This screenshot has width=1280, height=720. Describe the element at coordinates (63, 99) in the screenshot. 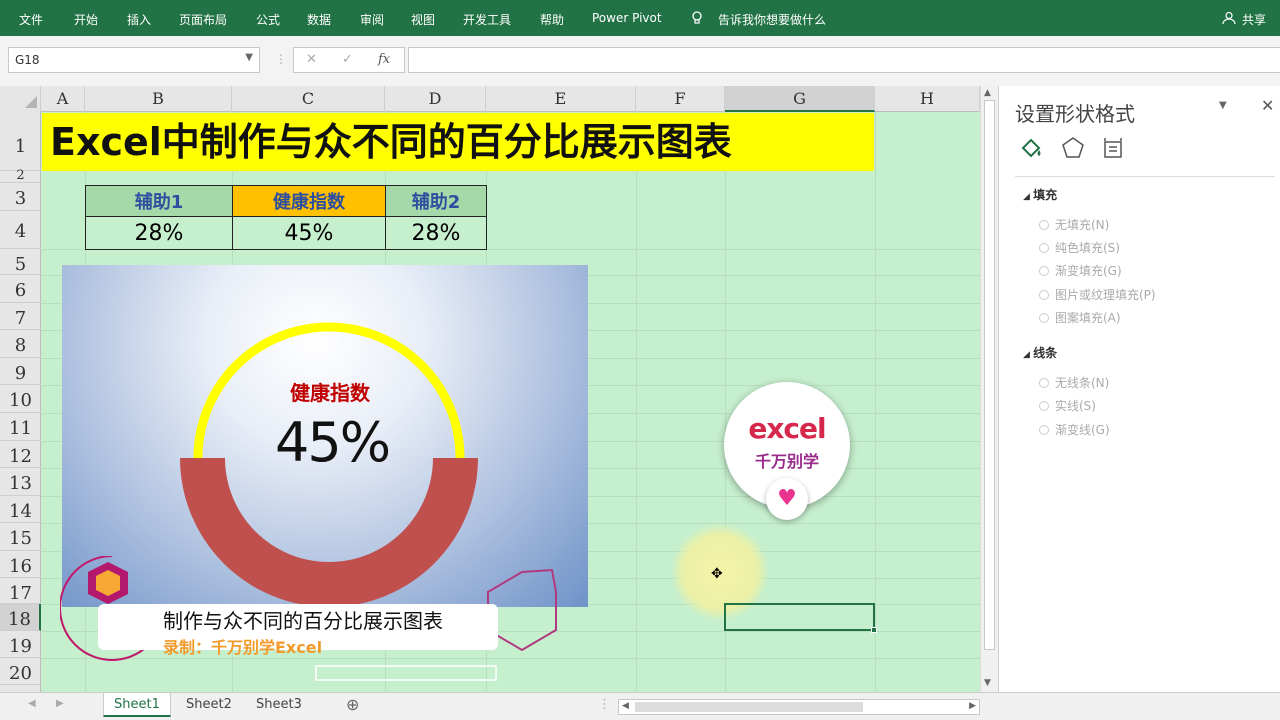

I see `col-header-a: A` at that location.